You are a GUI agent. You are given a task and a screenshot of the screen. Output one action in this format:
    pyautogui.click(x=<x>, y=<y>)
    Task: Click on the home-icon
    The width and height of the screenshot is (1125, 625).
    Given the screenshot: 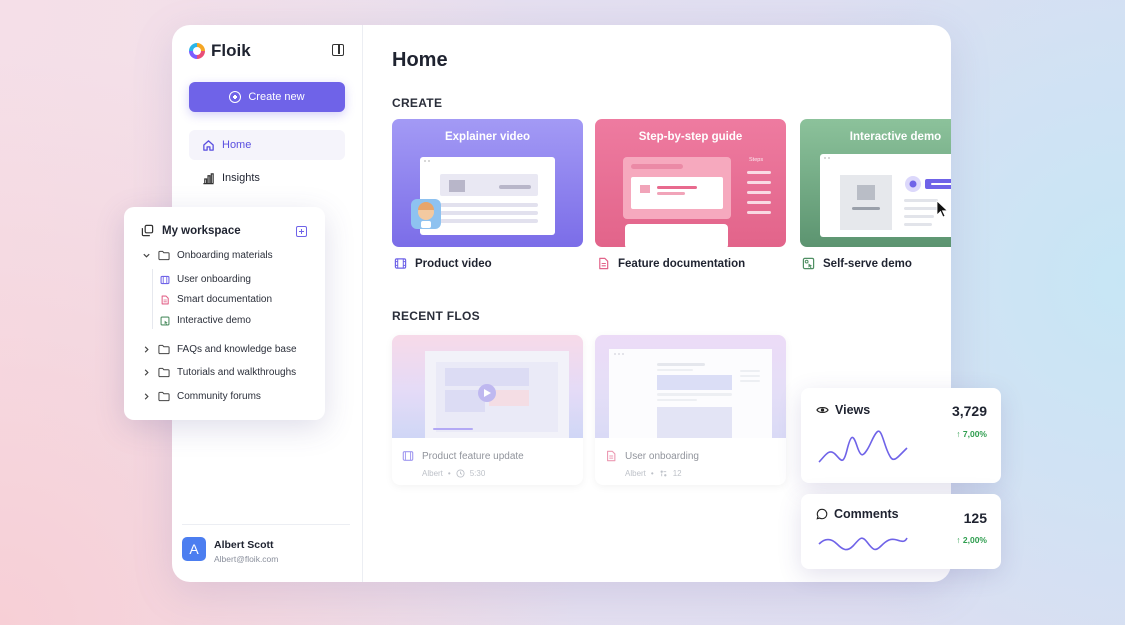 What is the action you would take?
    pyautogui.click(x=208, y=145)
    